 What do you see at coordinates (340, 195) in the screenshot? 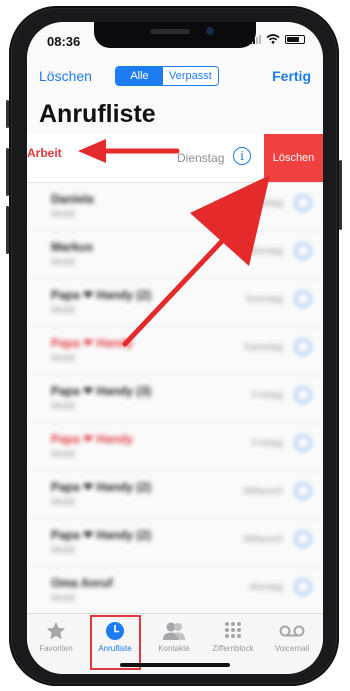
I see `side-button` at bounding box center [340, 195].